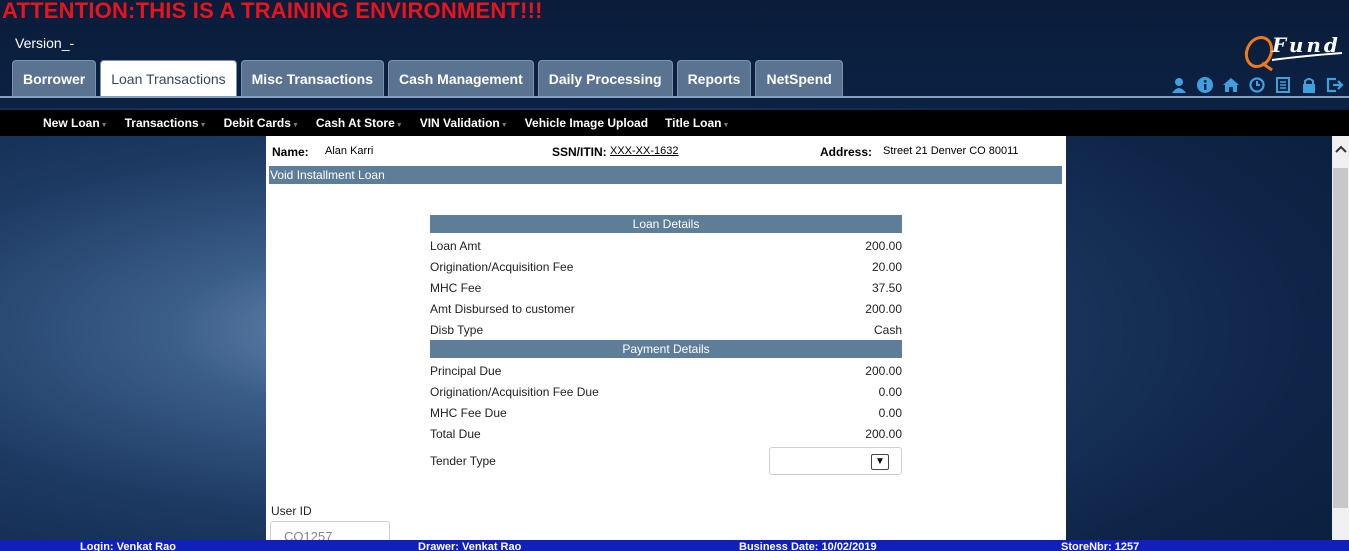 This screenshot has height=551, width=1349. I want to click on customer-name: Alan Karri, so click(349, 151).